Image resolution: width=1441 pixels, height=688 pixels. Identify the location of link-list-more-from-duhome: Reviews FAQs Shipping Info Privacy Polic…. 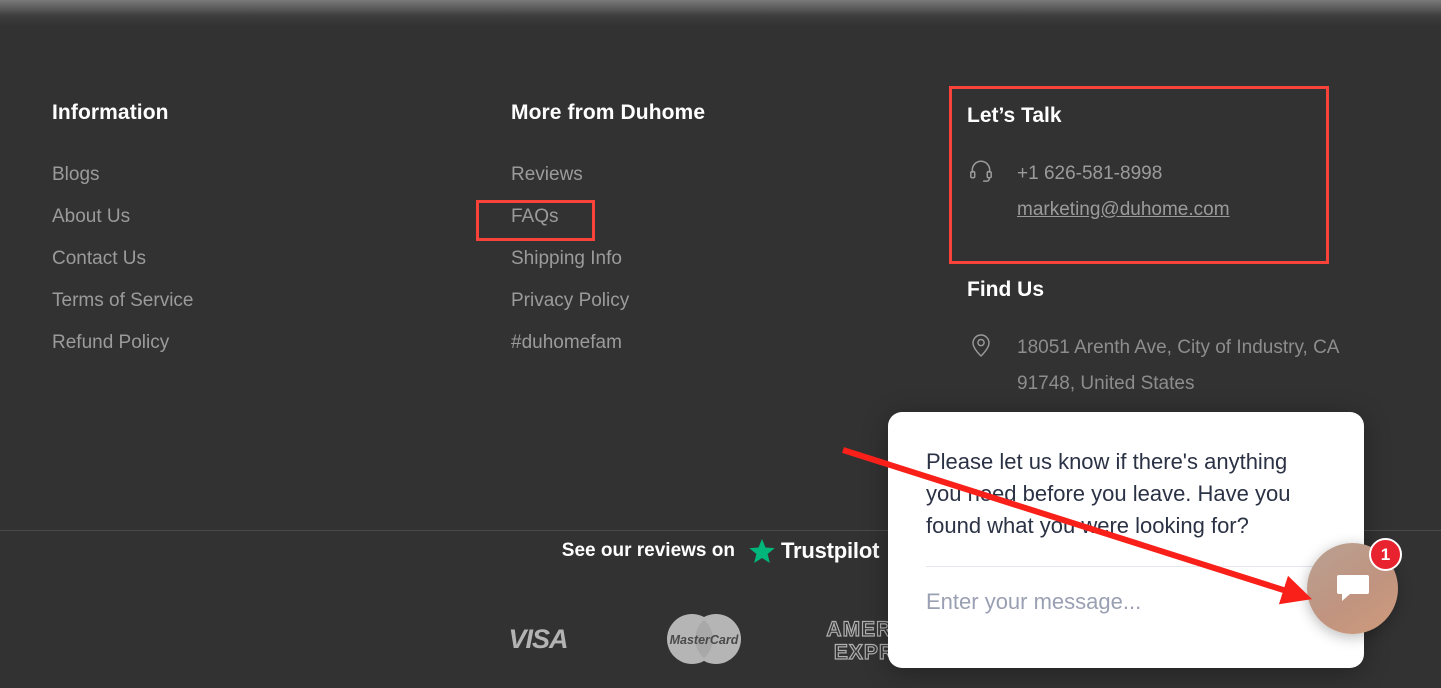
(608, 258).